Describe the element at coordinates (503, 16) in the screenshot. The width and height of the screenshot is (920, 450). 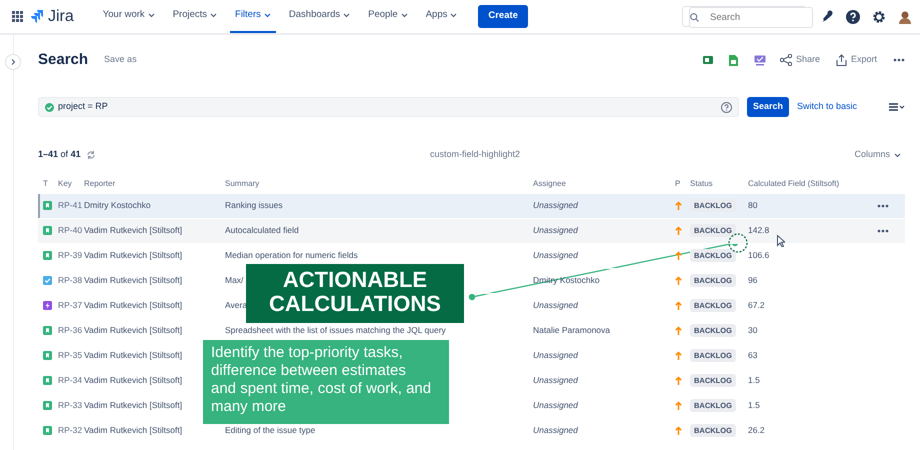
I see `create-button: Create` at that location.